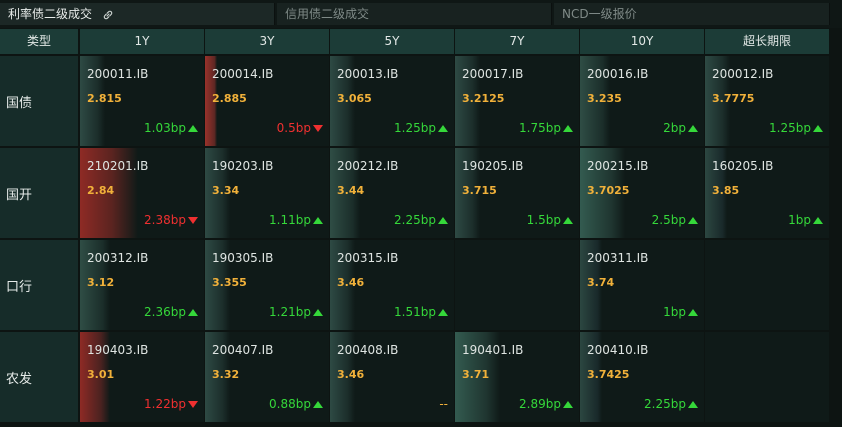 Image resolution: width=842 pixels, height=427 pixels. Describe the element at coordinates (171, 220) in the screenshot. I see `yield-change: 2.38bp` at that location.